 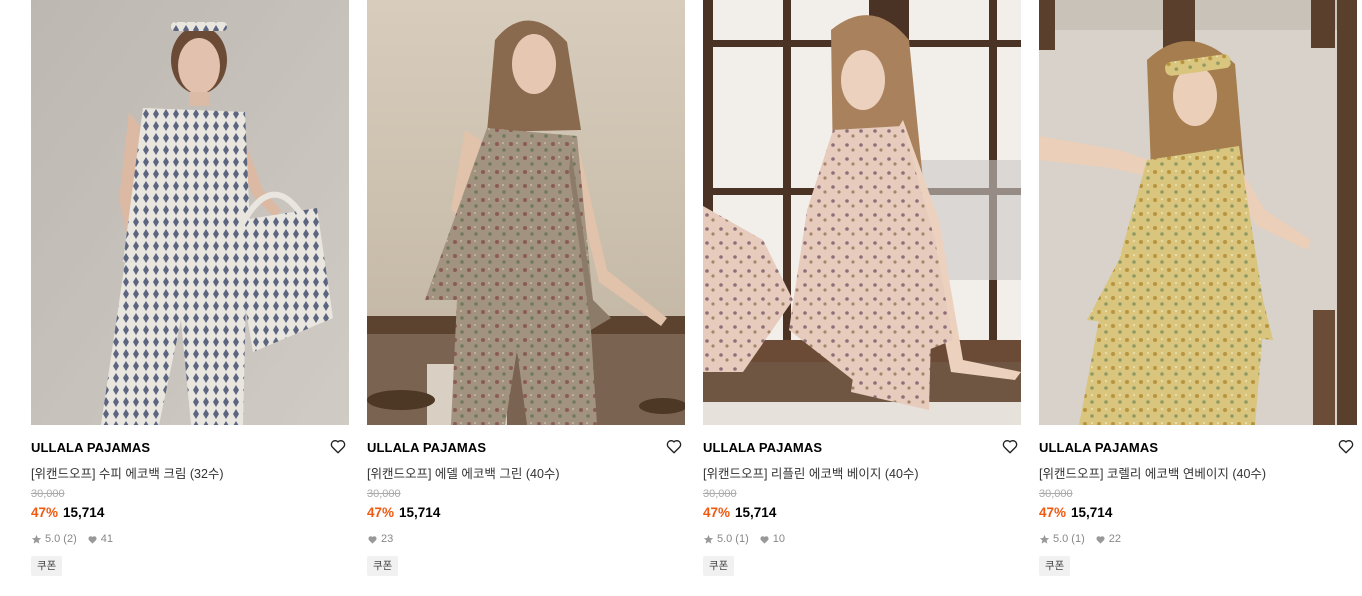 What do you see at coordinates (1152, 472) in the screenshot?
I see `product-name: [위캔드오프] 코렐리 에코백 연베이지 (40수)` at bounding box center [1152, 472].